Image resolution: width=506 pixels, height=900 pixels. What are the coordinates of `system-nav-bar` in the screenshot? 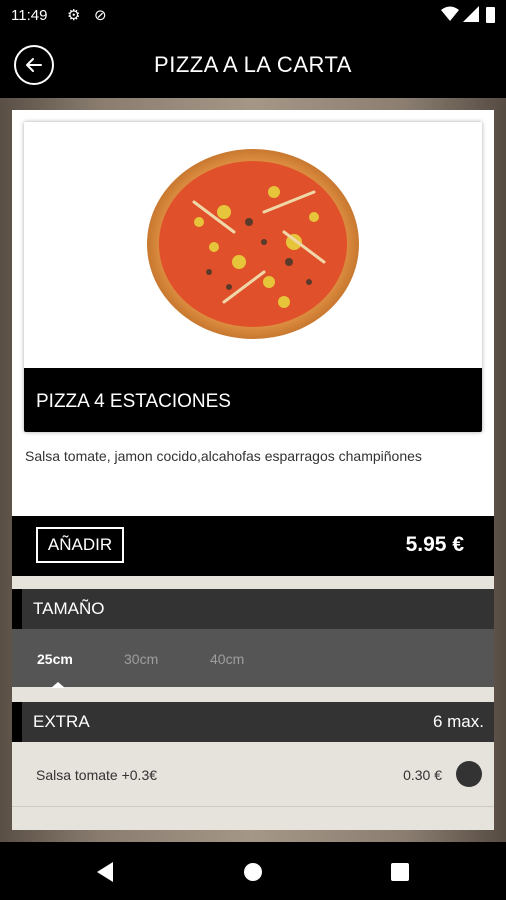 It's located at (253, 871).